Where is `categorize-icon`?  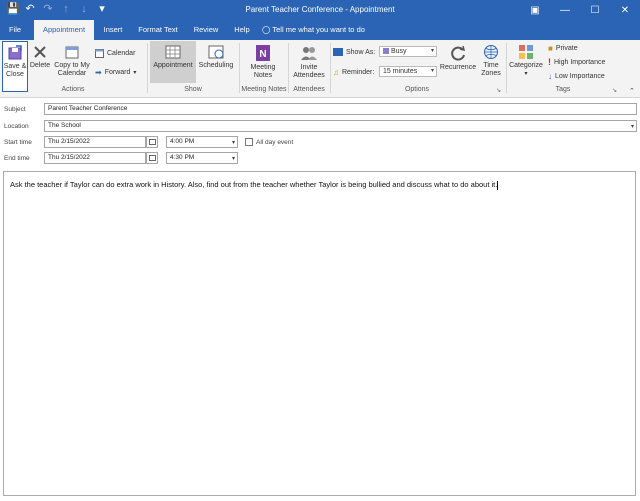 categorize-icon is located at coordinates (526, 52).